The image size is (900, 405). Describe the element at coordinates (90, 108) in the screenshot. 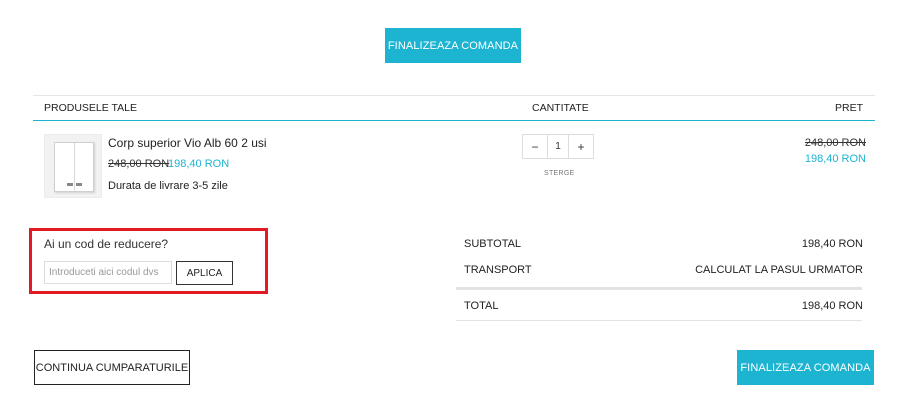

I see `column-header-product: PRODUSELE TALE` at that location.